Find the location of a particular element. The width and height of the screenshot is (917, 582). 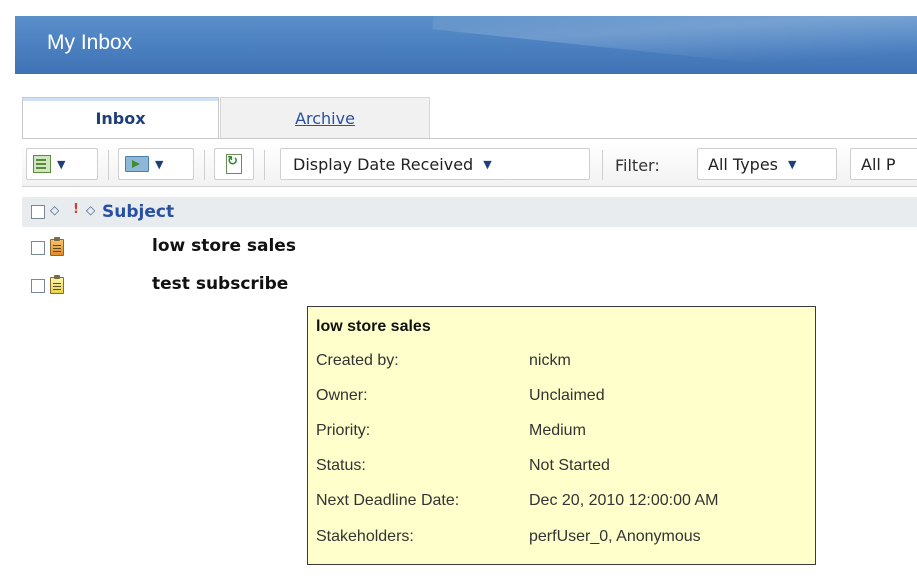

row-subject: low store sales is located at coordinates (224, 246).